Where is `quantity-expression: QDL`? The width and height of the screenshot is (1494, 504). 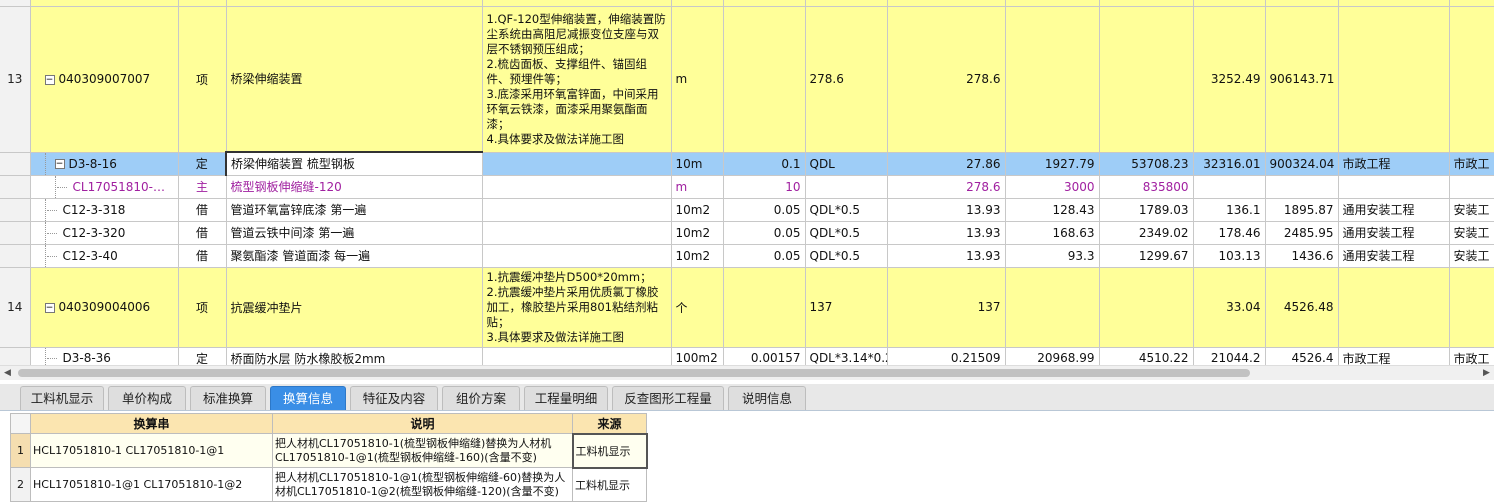
quantity-expression: QDL is located at coordinates (846, 164).